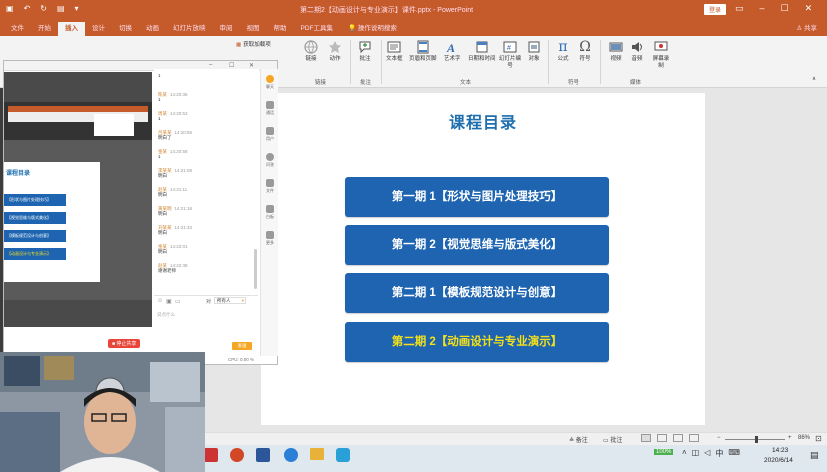 The height and width of the screenshot is (472, 827). Describe the element at coordinates (646, 438) in the screenshot. I see `normal-view-icon` at that location.